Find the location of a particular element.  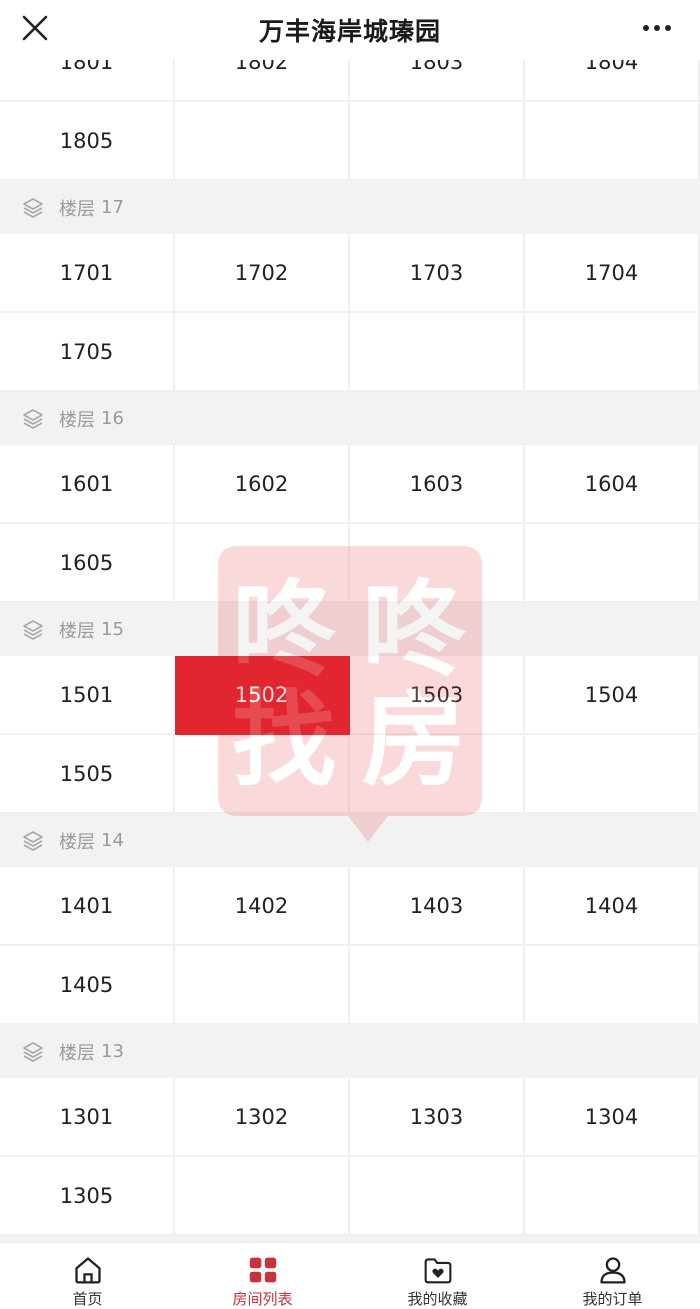

floor-header: 楼层 15 is located at coordinates (350, 629).